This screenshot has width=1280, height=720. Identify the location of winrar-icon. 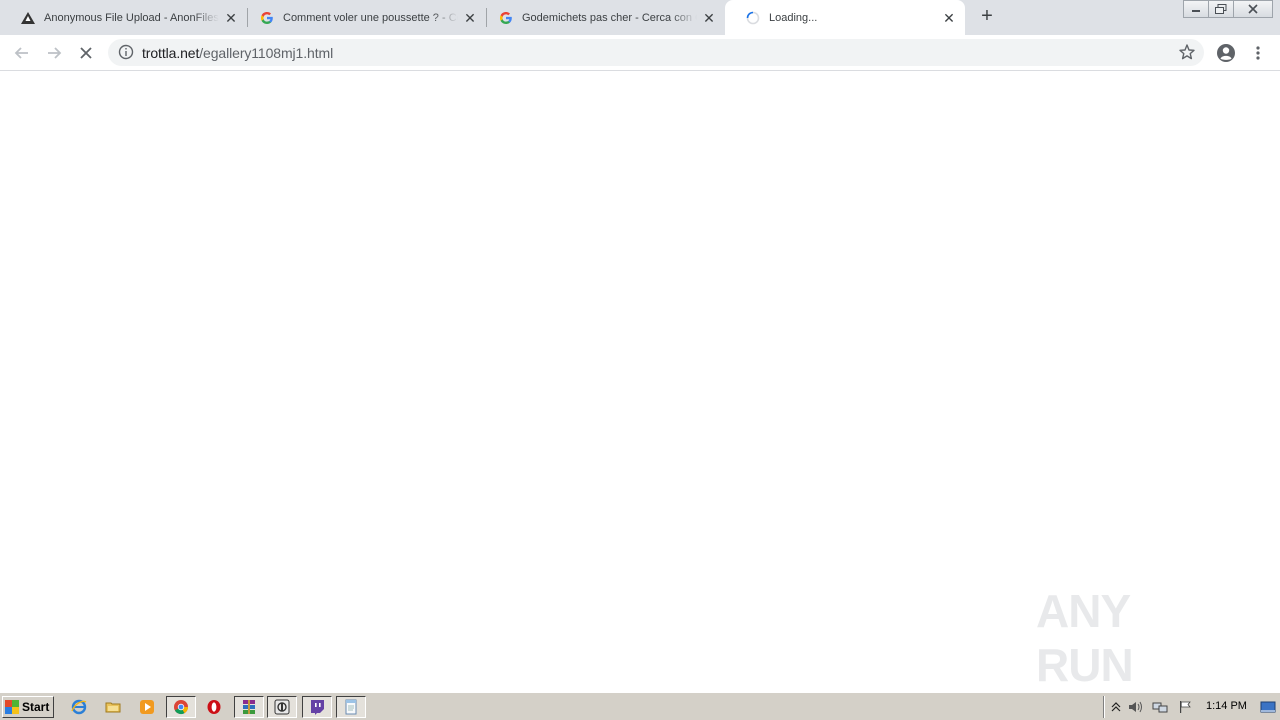
(249, 707).